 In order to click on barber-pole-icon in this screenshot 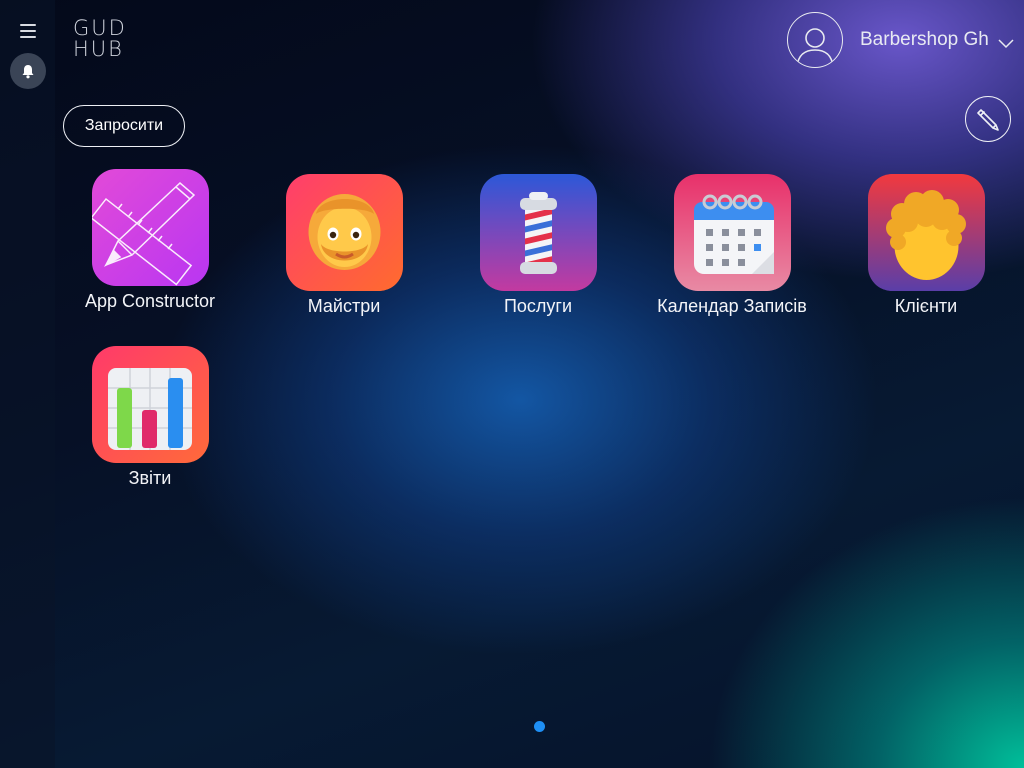, I will do `click(538, 232)`.